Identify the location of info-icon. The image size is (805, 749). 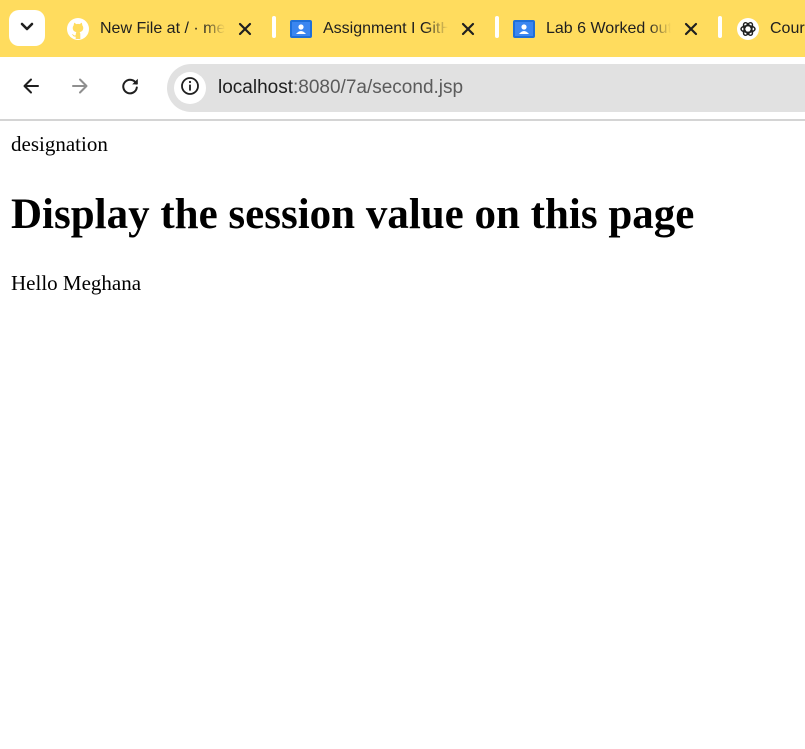
(190, 88).